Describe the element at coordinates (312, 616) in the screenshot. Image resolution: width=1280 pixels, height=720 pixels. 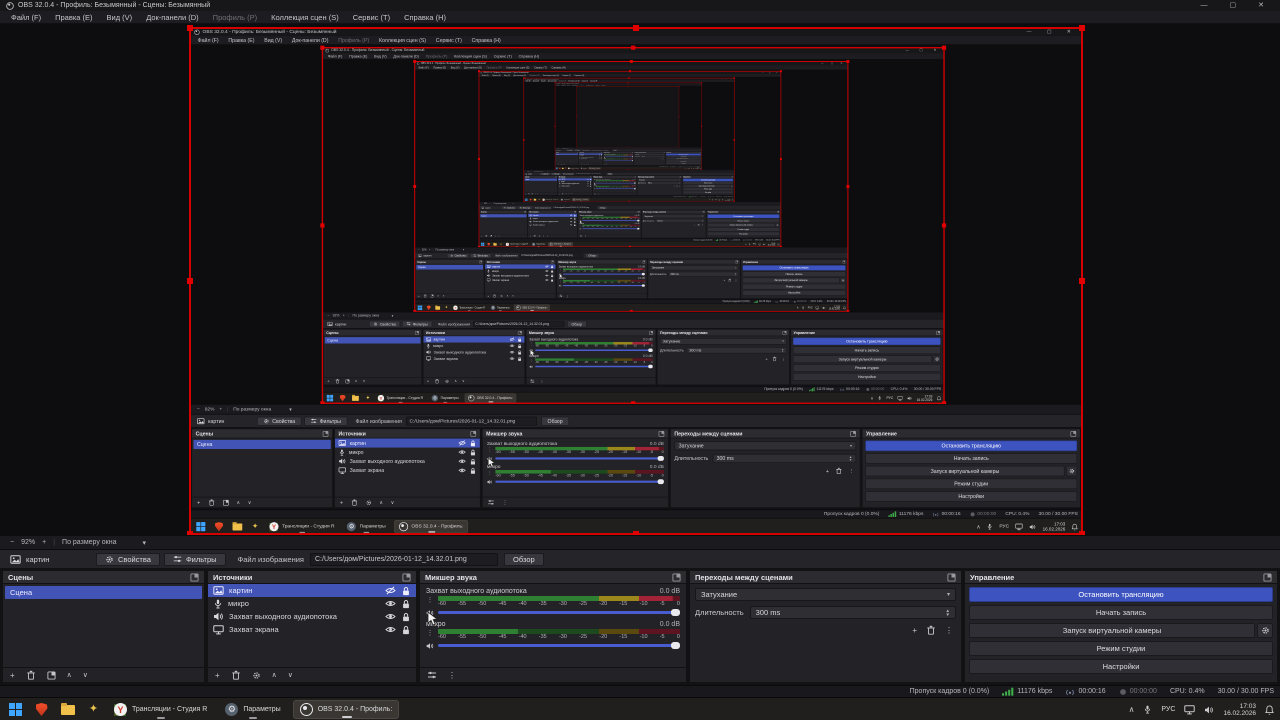
I see `source-row-desktop-audio: Захват выходного аудиопотока` at that location.